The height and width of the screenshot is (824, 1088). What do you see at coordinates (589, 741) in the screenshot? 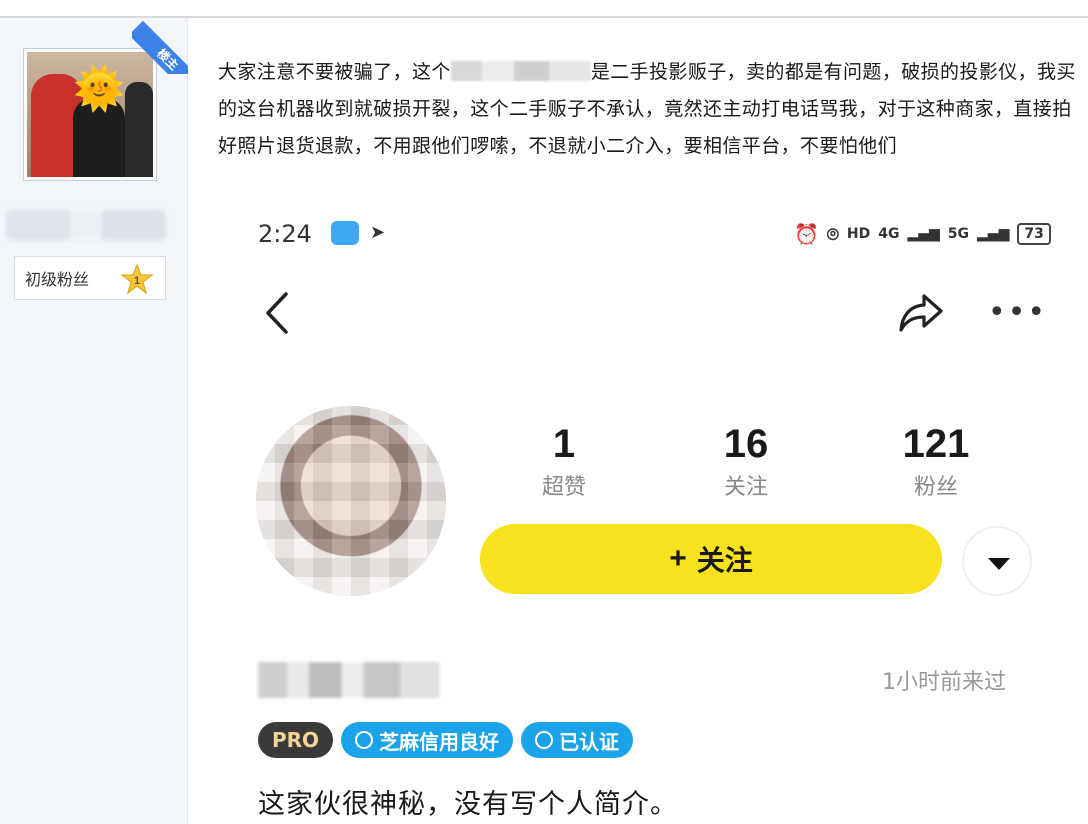
I see `verified-badge-label: 已认证` at bounding box center [589, 741].